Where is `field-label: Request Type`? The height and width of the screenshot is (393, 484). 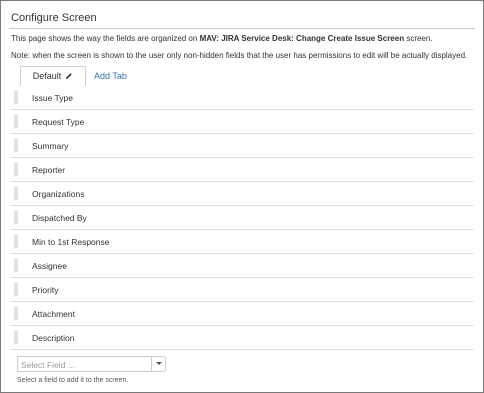 field-label: Request Type is located at coordinates (58, 122).